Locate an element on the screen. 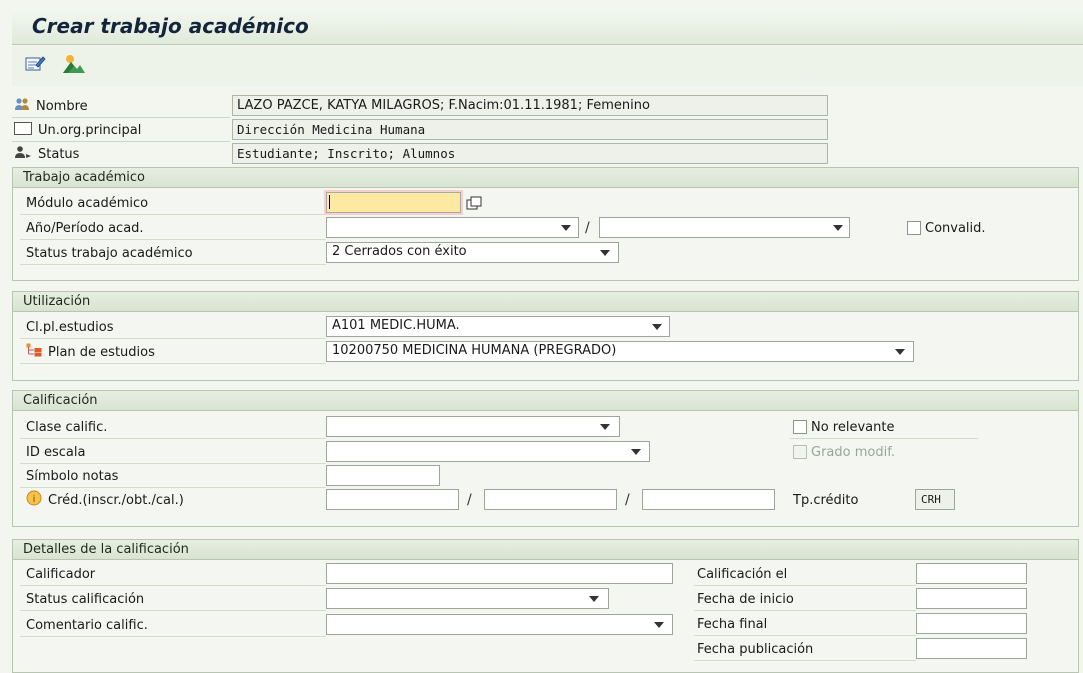  modulo-input is located at coordinates (393, 202).